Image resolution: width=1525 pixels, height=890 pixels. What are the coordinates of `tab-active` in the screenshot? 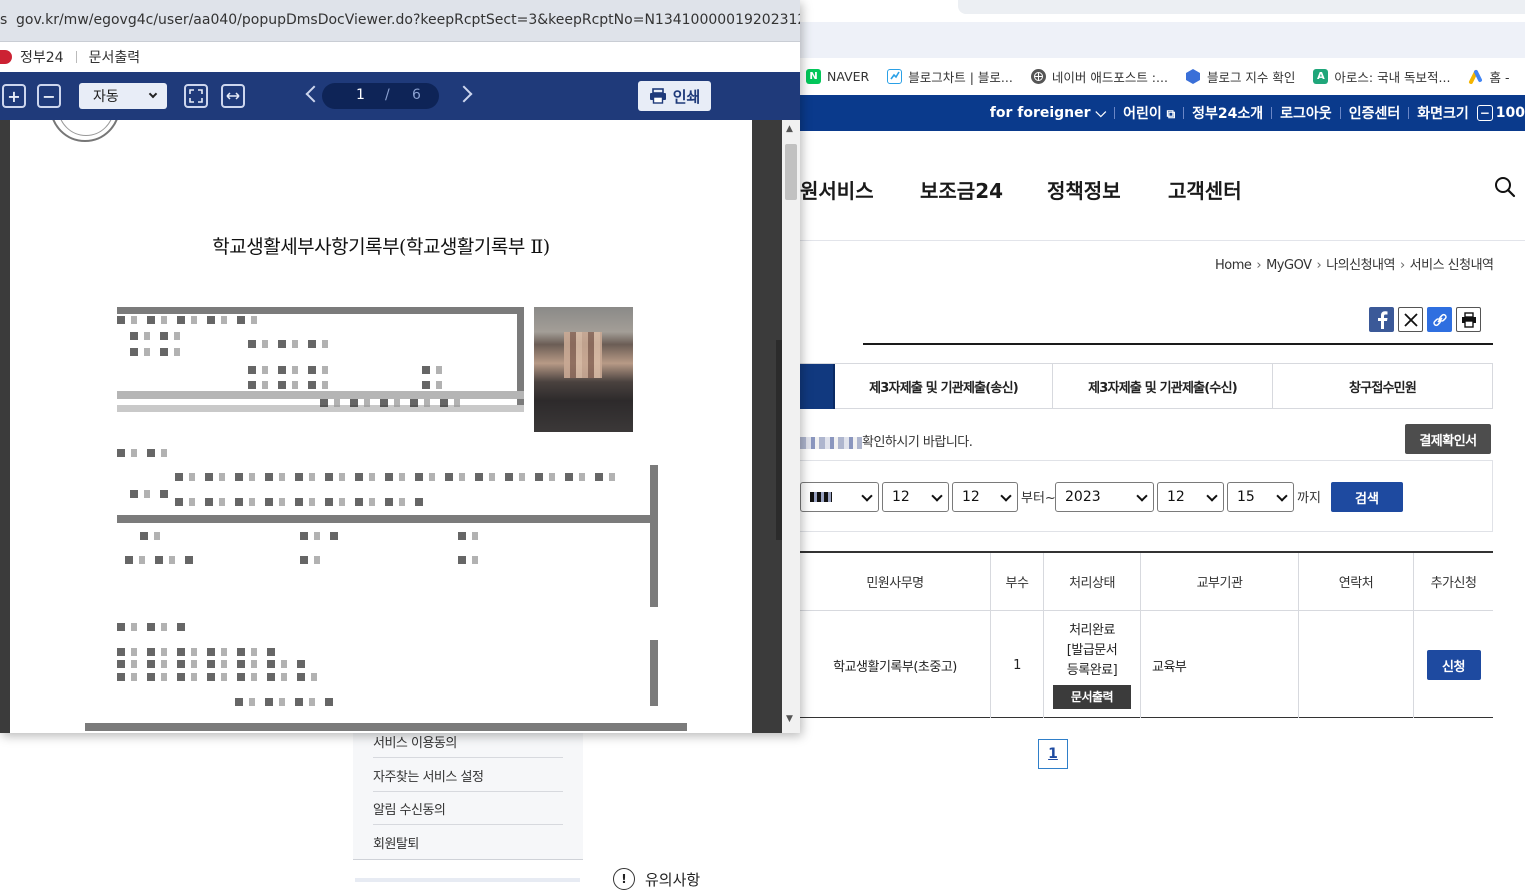 It's located at (817, 386).